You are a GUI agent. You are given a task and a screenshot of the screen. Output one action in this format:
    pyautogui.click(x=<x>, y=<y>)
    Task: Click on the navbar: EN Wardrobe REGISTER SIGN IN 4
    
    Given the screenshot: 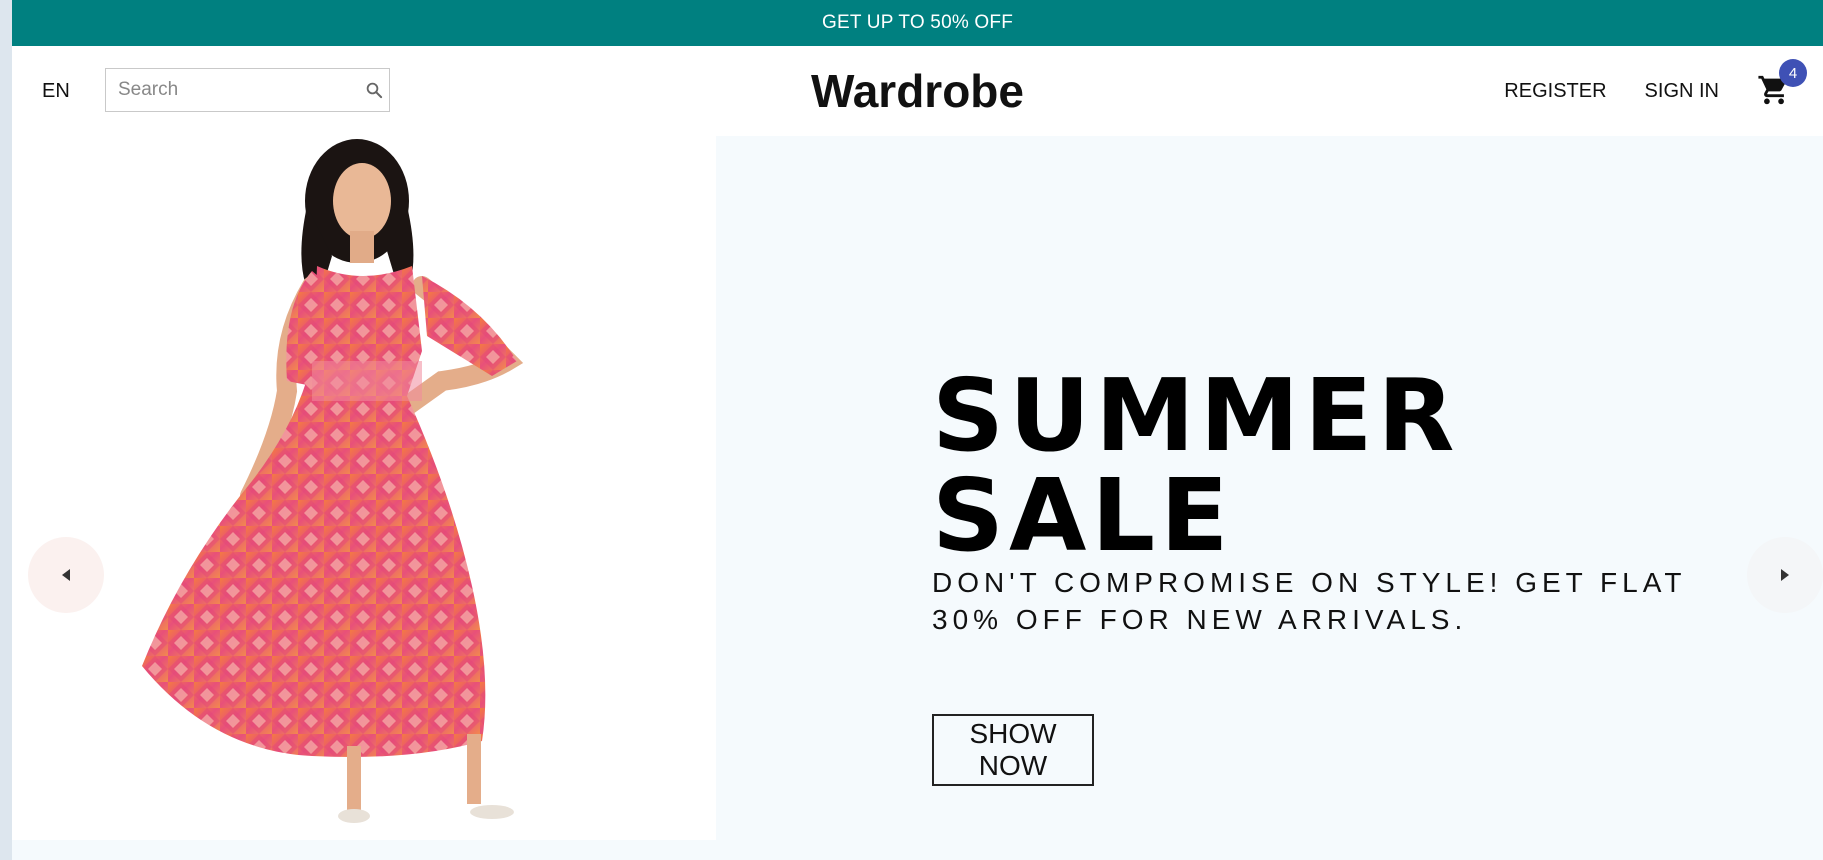 What is the action you would take?
    pyautogui.click(x=917, y=91)
    